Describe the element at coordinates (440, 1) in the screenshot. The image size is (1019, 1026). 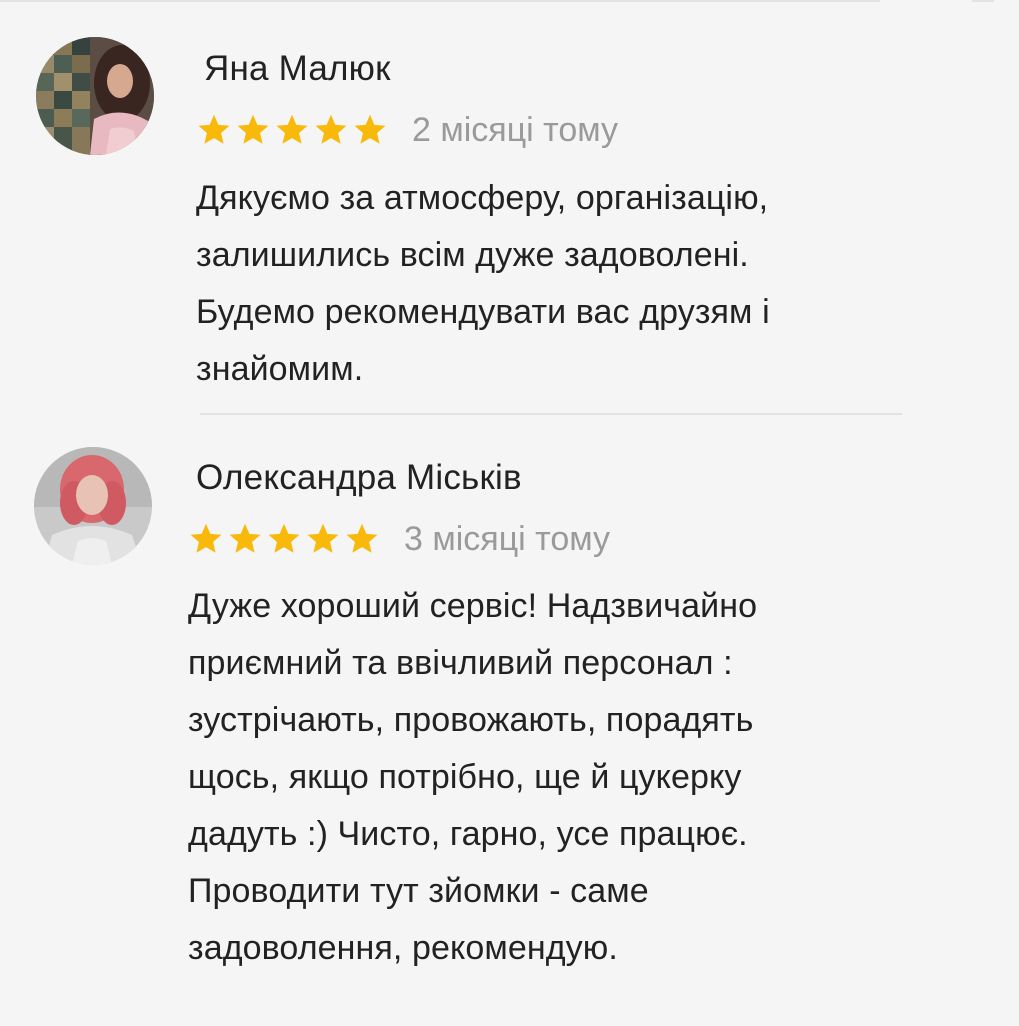
I see `top-divider` at that location.